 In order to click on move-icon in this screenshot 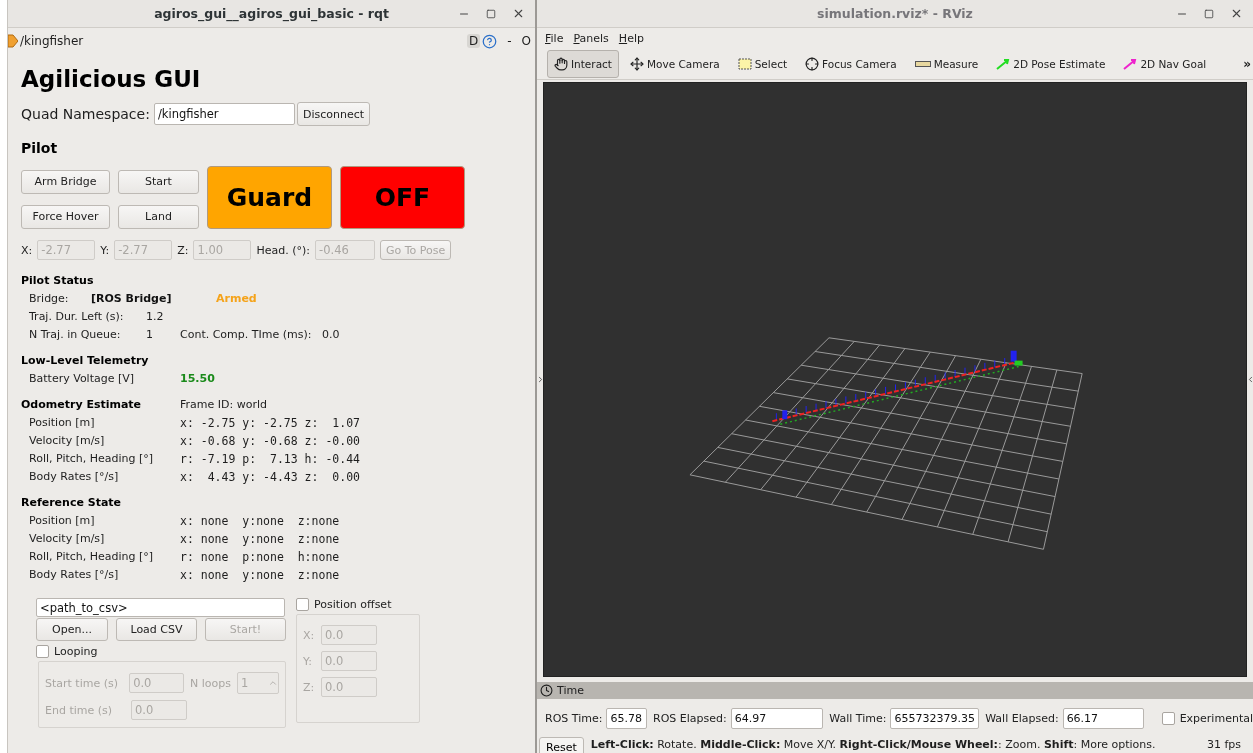, I will do `click(637, 63)`.